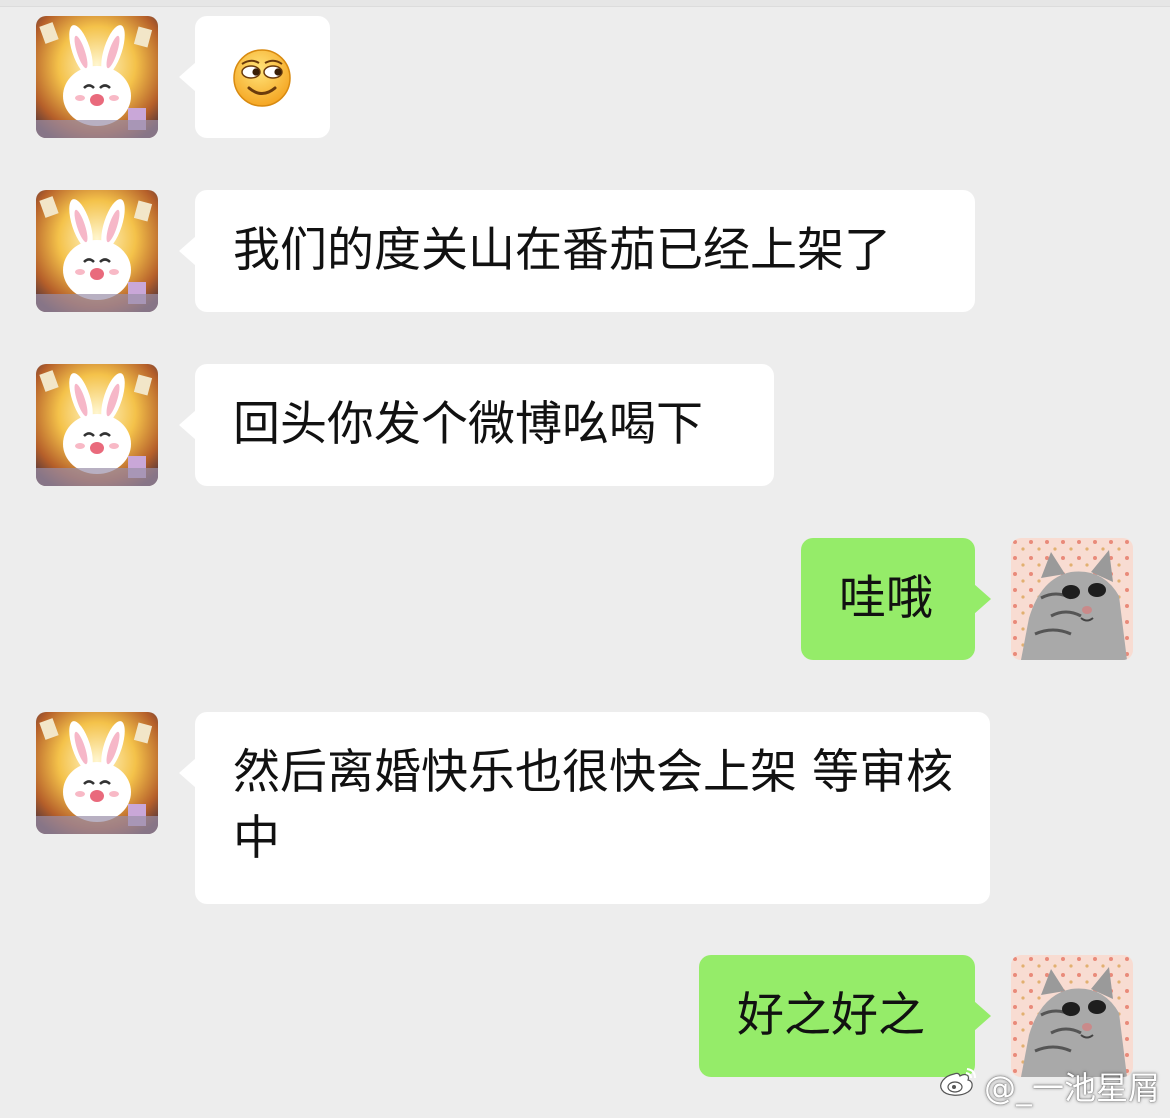  I want to click on smirk-emoji-icon, so click(262, 87).